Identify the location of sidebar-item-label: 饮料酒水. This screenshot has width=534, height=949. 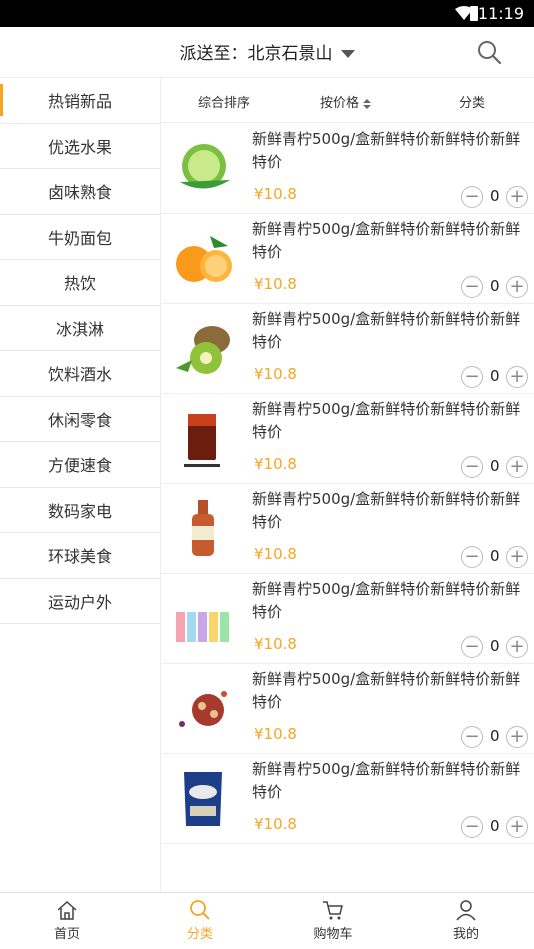
(79, 375).